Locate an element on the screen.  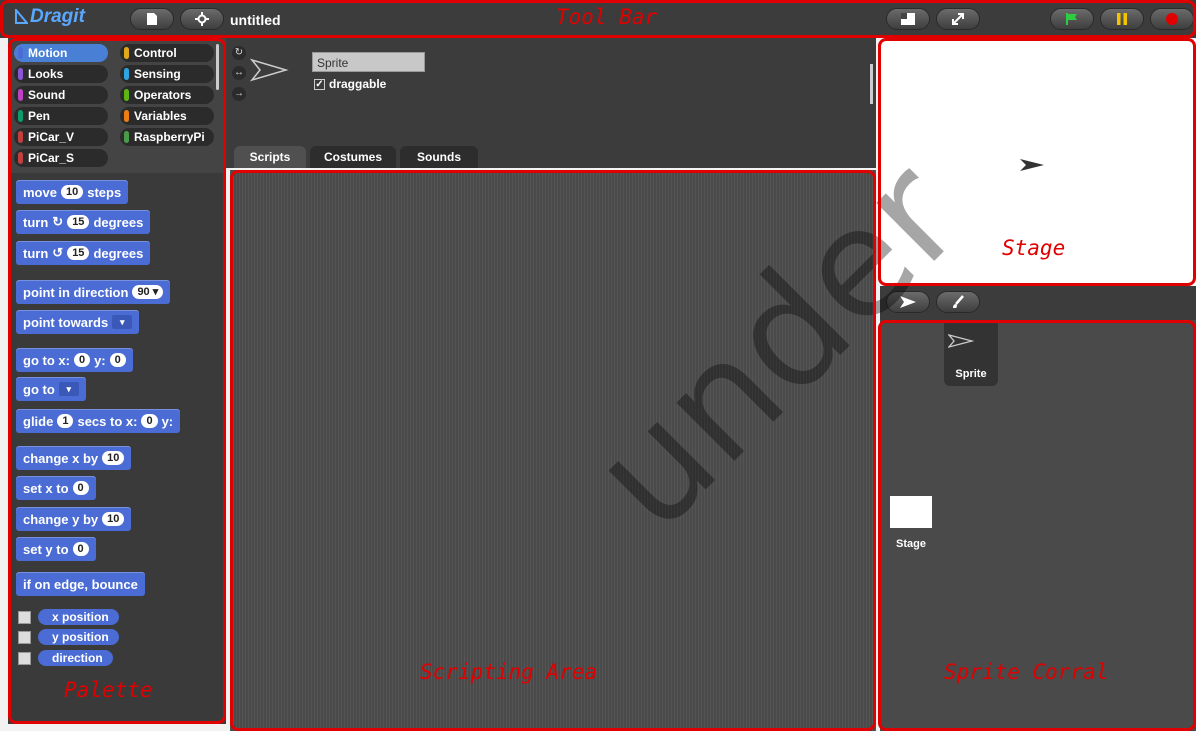
block-text: secs to x: is located at coordinates (107, 421).